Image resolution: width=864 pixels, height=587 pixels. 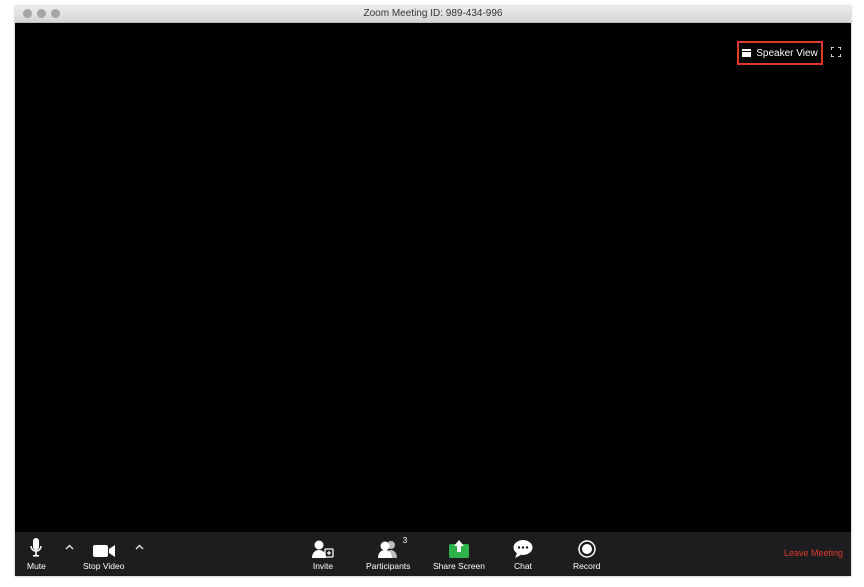 I want to click on participants-button: 3 Participants, so click(x=388, y=553).